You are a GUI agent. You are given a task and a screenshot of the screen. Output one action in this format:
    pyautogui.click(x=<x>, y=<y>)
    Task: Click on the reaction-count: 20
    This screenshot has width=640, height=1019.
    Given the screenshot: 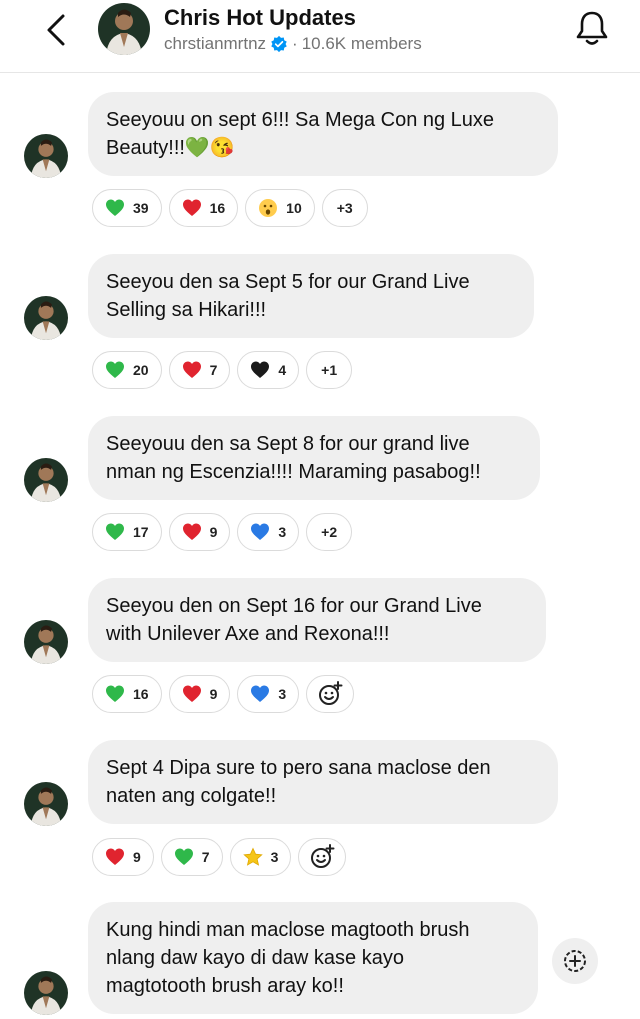 What is the action you would take?
    pyautogui.click(x=141, y=370)
    